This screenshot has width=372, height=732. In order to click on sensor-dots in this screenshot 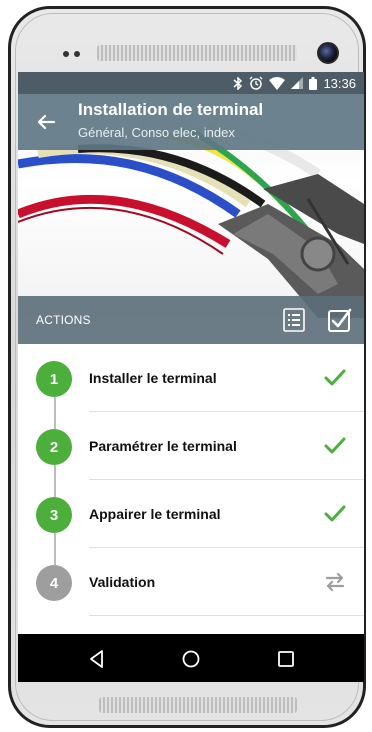, I will do `click(71, 54)`.